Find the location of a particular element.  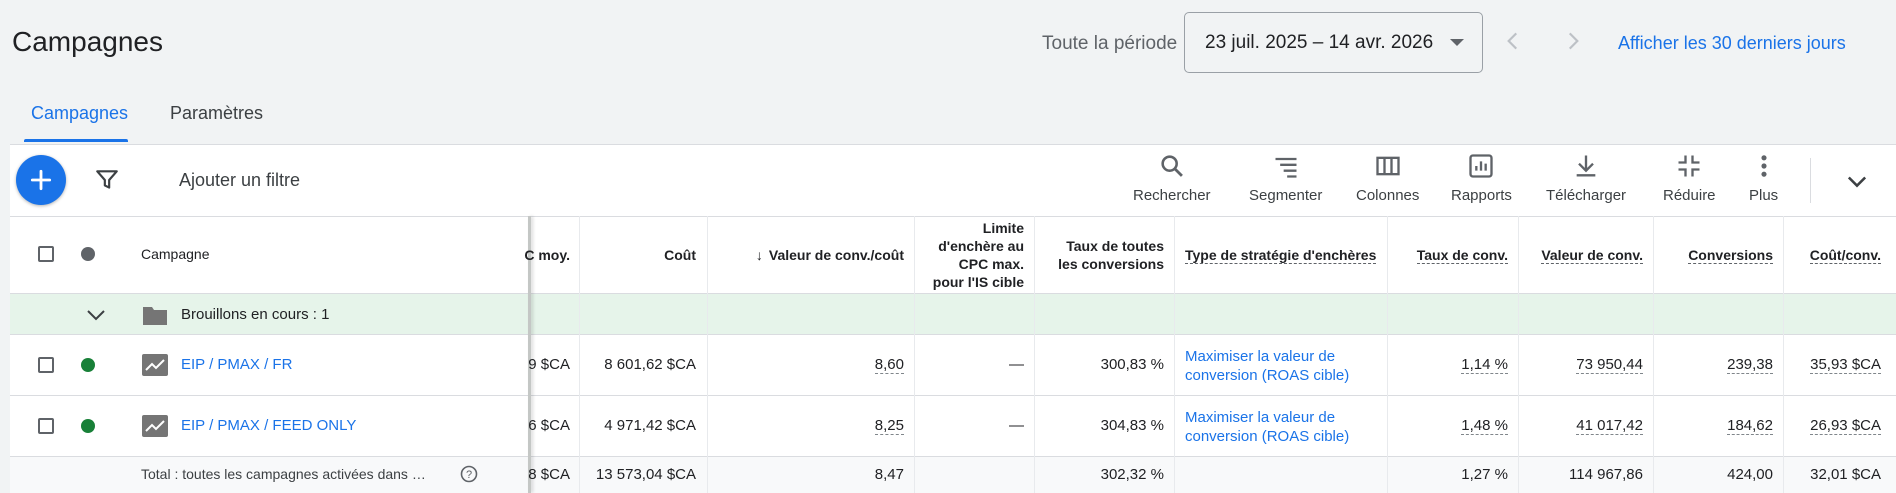

header-conv-value: Valeur de conv. is located at coordinates (1580, 255).